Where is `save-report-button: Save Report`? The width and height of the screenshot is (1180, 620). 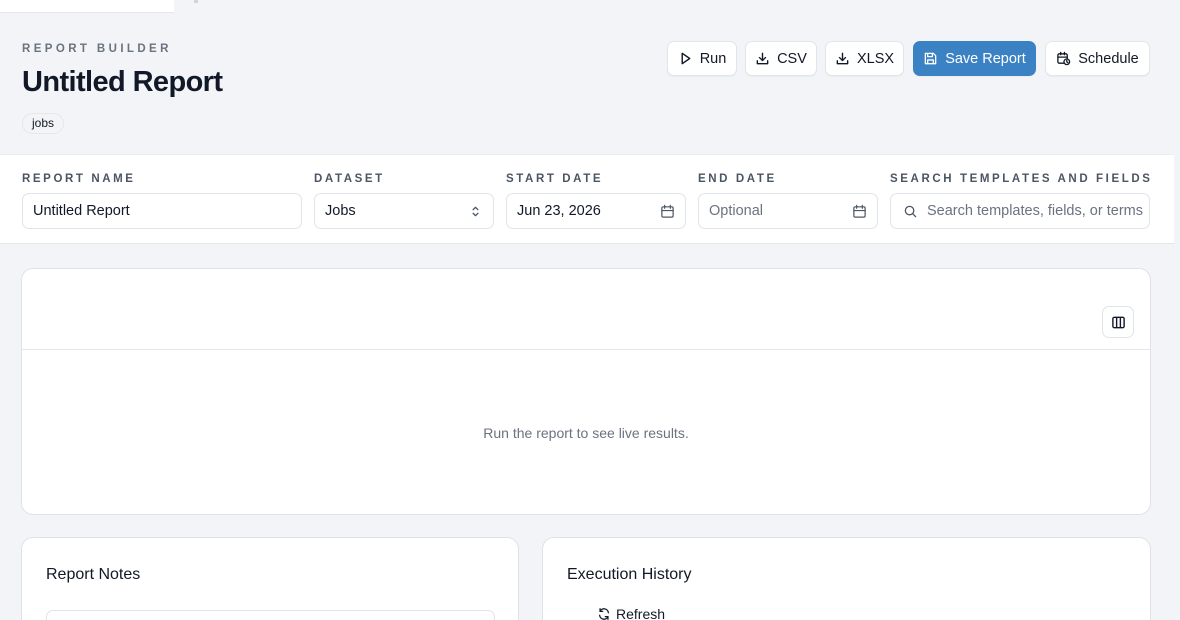
save-report-button: Save Report is located at coordinates (974, 58).